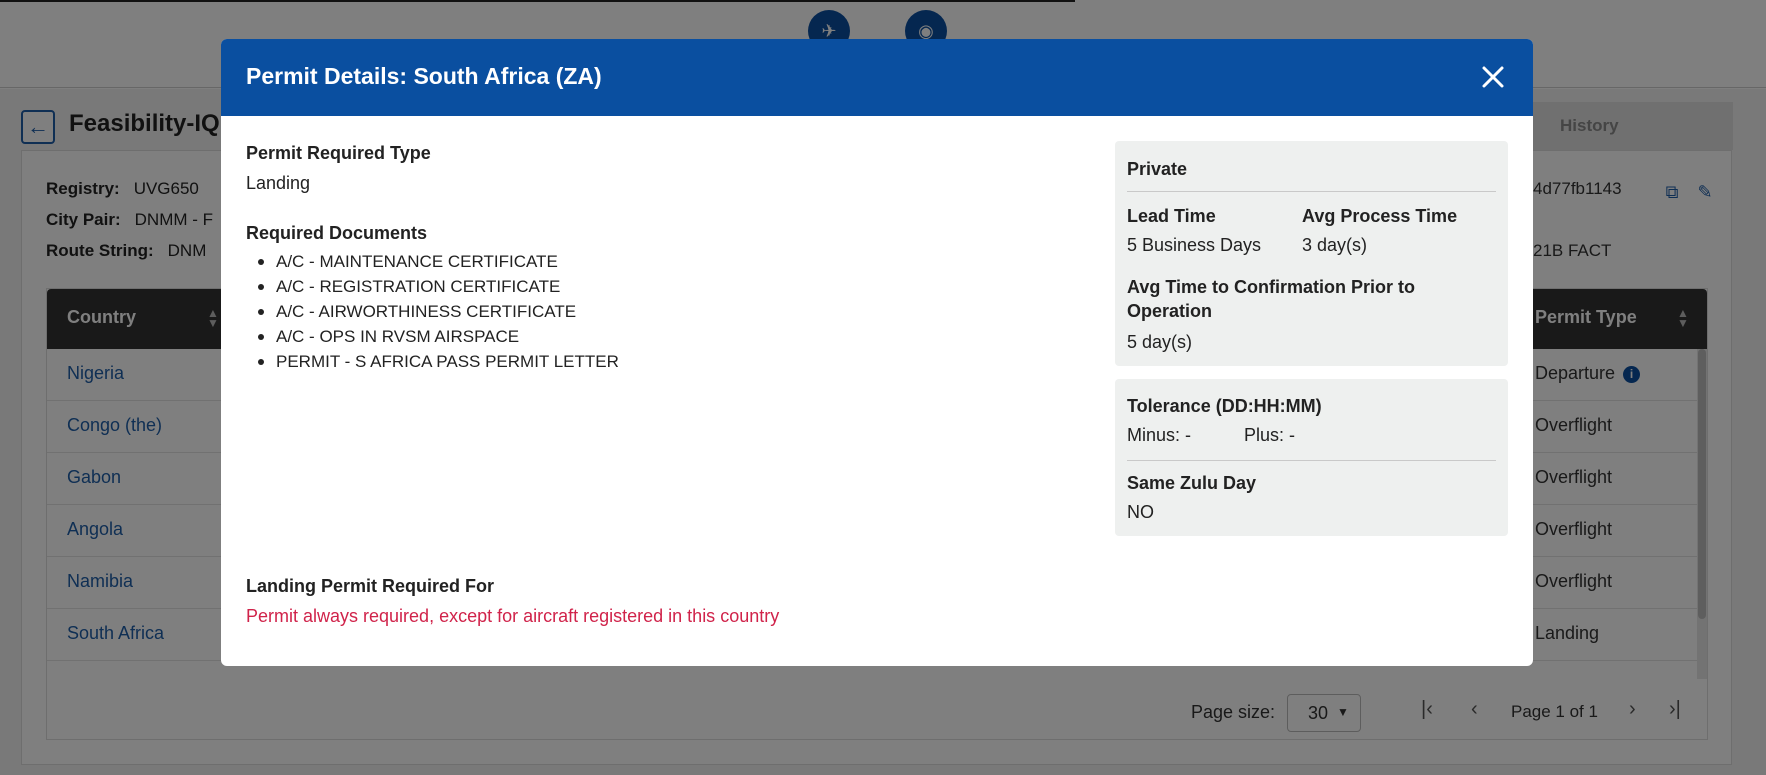 Image resolution: width=1766 pixels, height=775 pixels. What do you see at coordinates (1380, 216) in the screenshot?
I see `avg-process-time-label: Avg Process Time` at bounding box center [1380, 216].